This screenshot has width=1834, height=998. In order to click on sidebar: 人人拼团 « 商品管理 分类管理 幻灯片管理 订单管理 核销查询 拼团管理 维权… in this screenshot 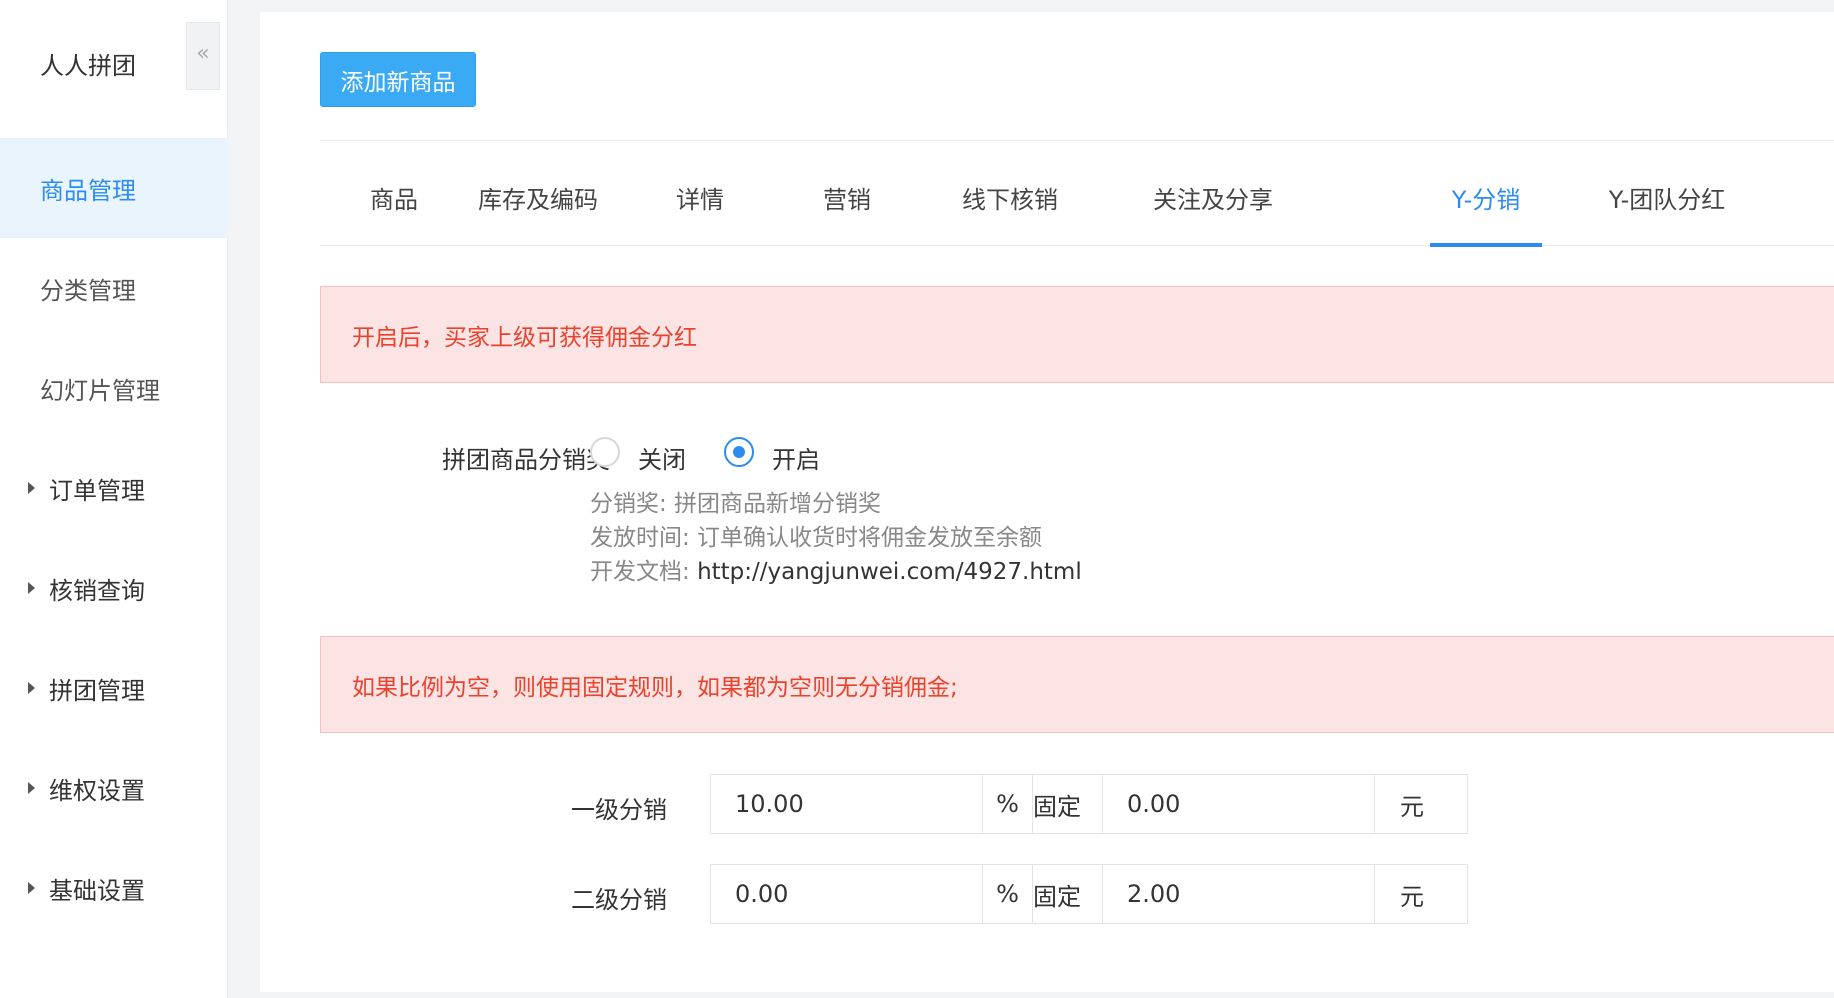, I will do `click(114, 499)`.